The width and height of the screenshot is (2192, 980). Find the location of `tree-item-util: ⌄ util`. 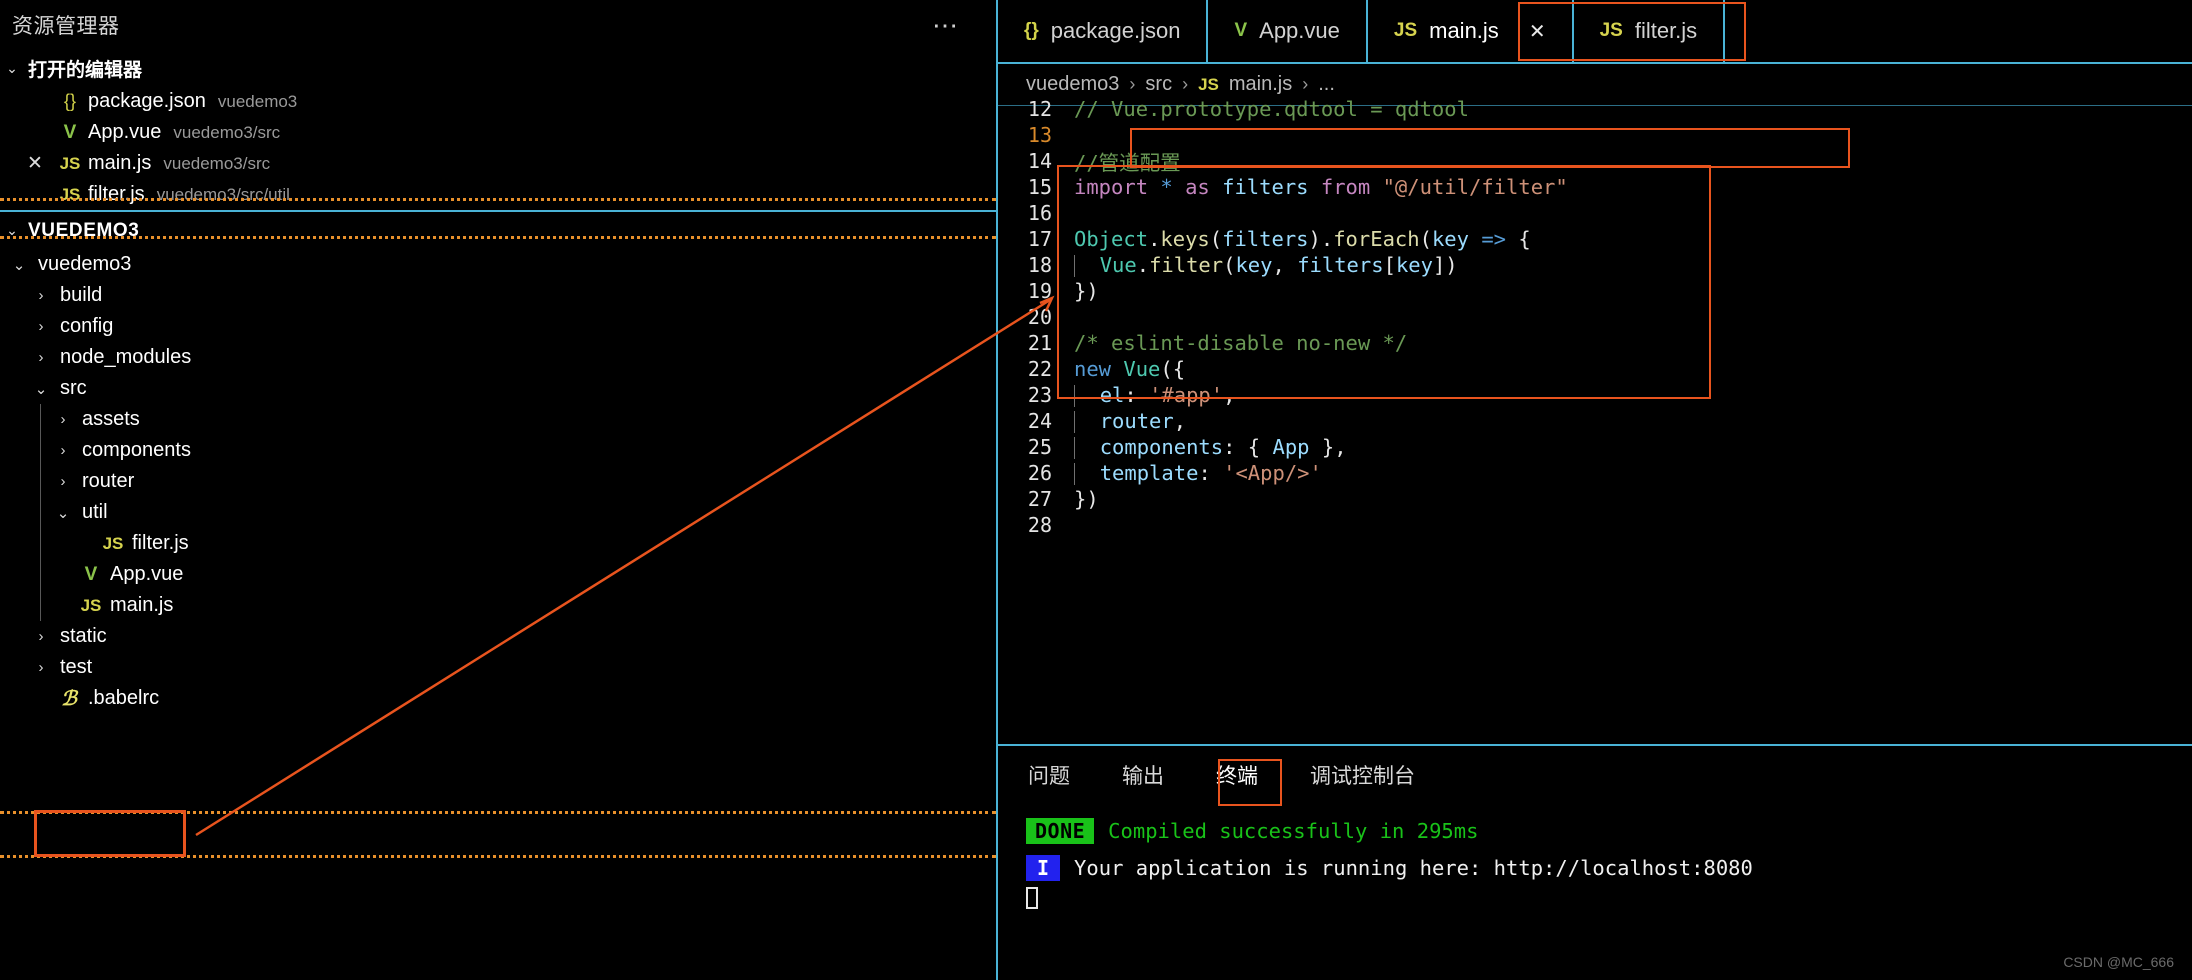

tree-item-util: ⌄ util is located at coordinates (498, 512).